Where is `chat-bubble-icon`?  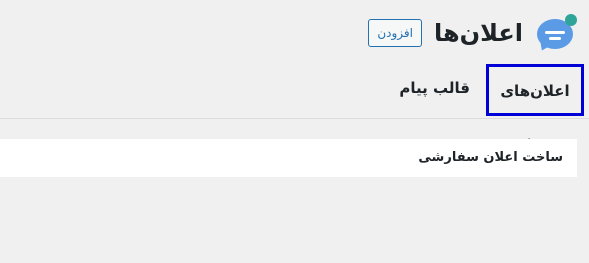 chat-bubble-icon is located at coordinates (555, 33).